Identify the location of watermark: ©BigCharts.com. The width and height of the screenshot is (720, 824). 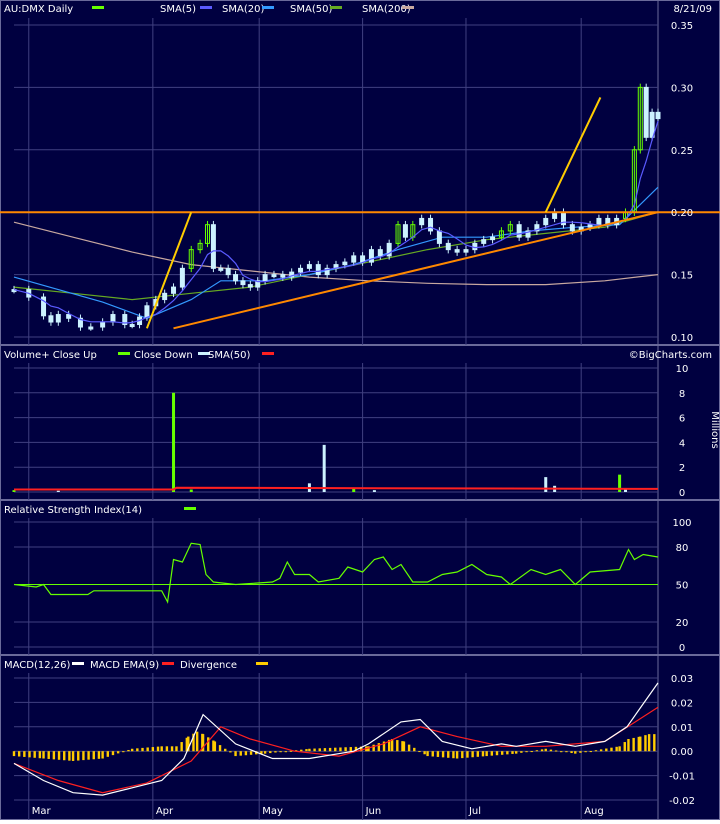
(670, 355).